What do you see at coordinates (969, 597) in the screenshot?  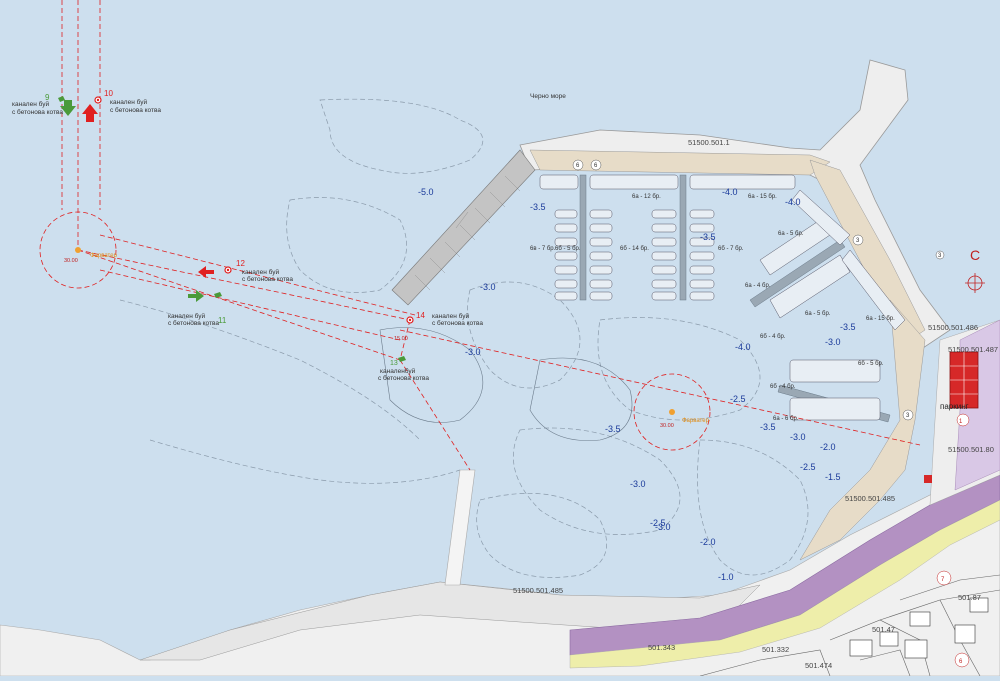 I see `svg-text: 501.87` at bounding box center [969, 597].